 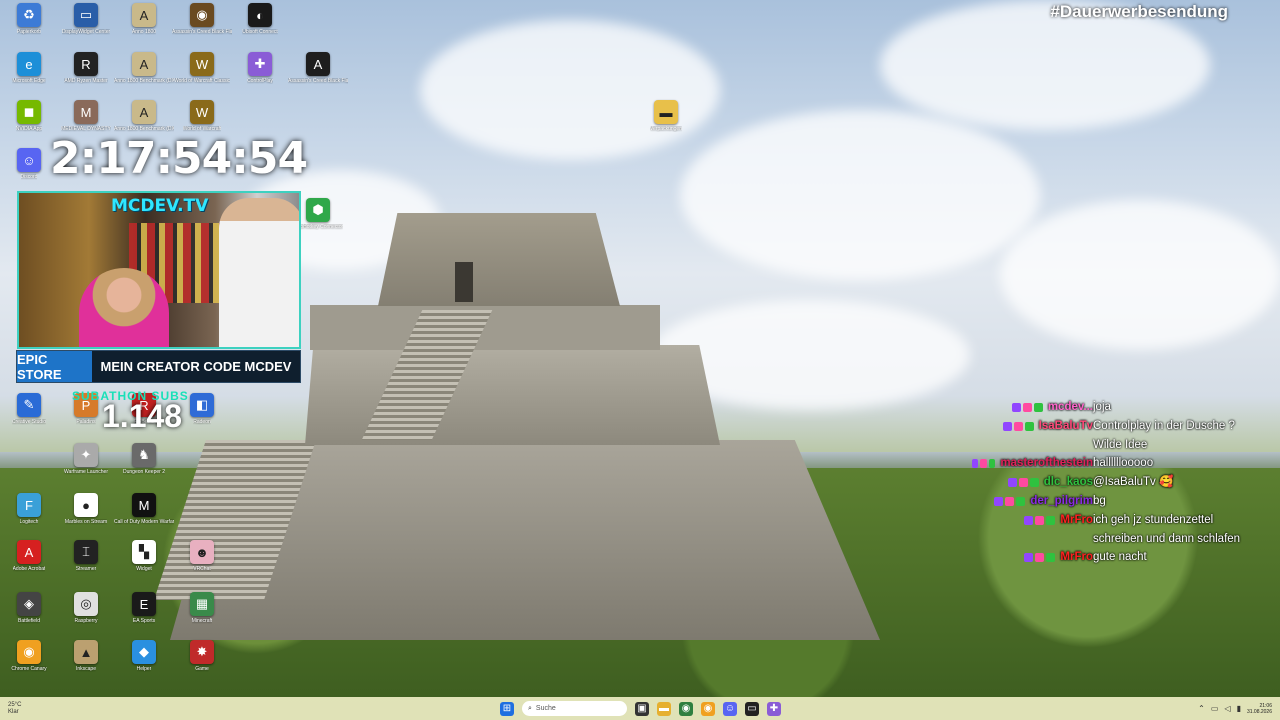 I want to click on desktop-icon: ✎ Creative Studio, so click(x=29, y=416).